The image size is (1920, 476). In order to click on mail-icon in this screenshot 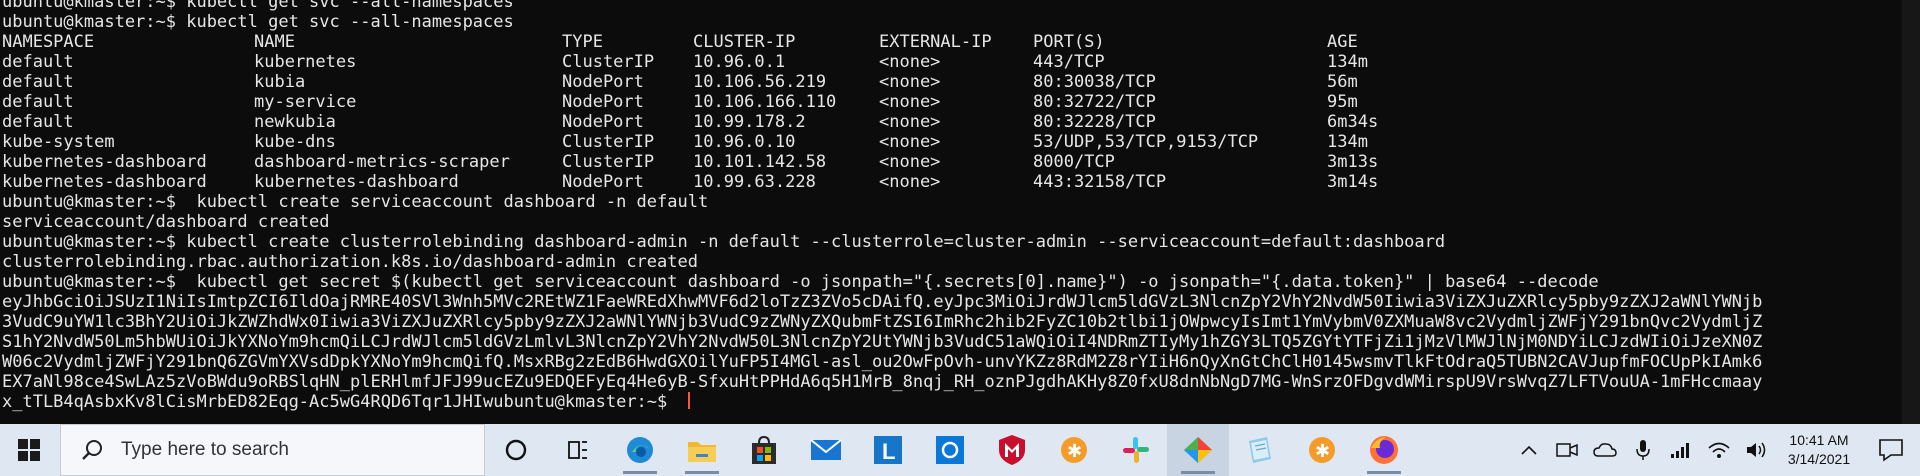, I will do `click(826, 450)`.